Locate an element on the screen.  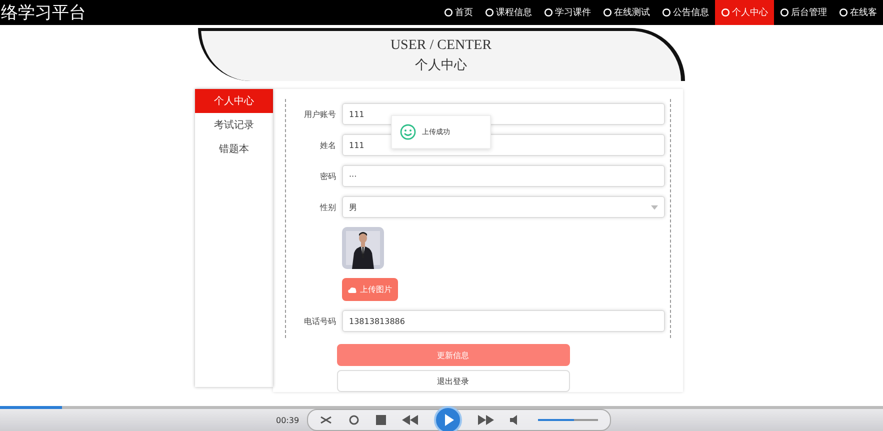
fast-forward-icon is located at coordinates (486, 420).